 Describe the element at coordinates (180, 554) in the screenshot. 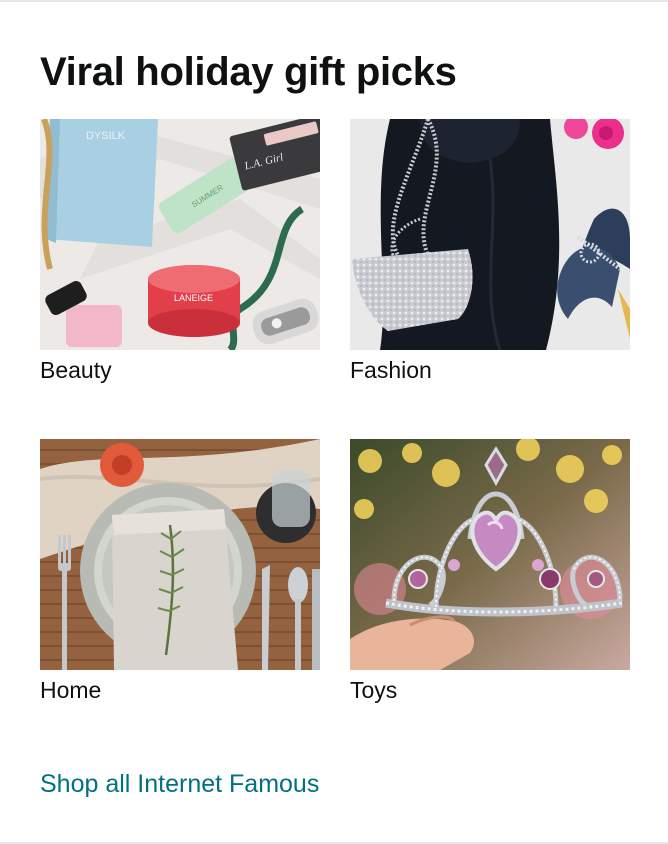

I see `home-image` at that location.